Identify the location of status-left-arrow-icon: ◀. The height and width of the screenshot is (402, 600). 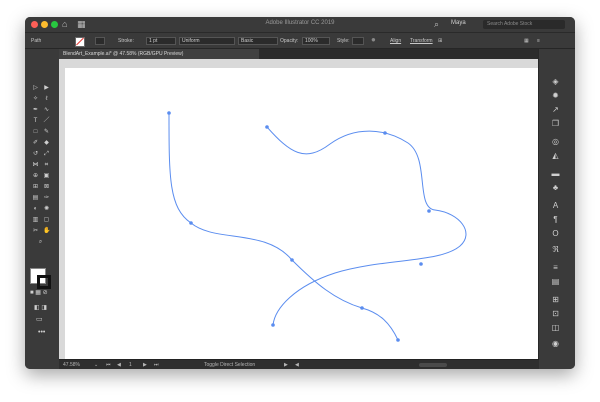
(297, 365).